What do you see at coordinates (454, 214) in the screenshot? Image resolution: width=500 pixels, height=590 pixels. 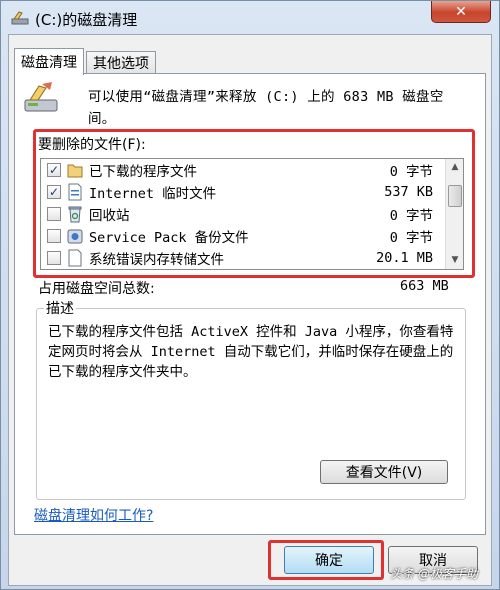 I see `list-scrollbar: ▲ ▼` at bounding box center [454, 214].